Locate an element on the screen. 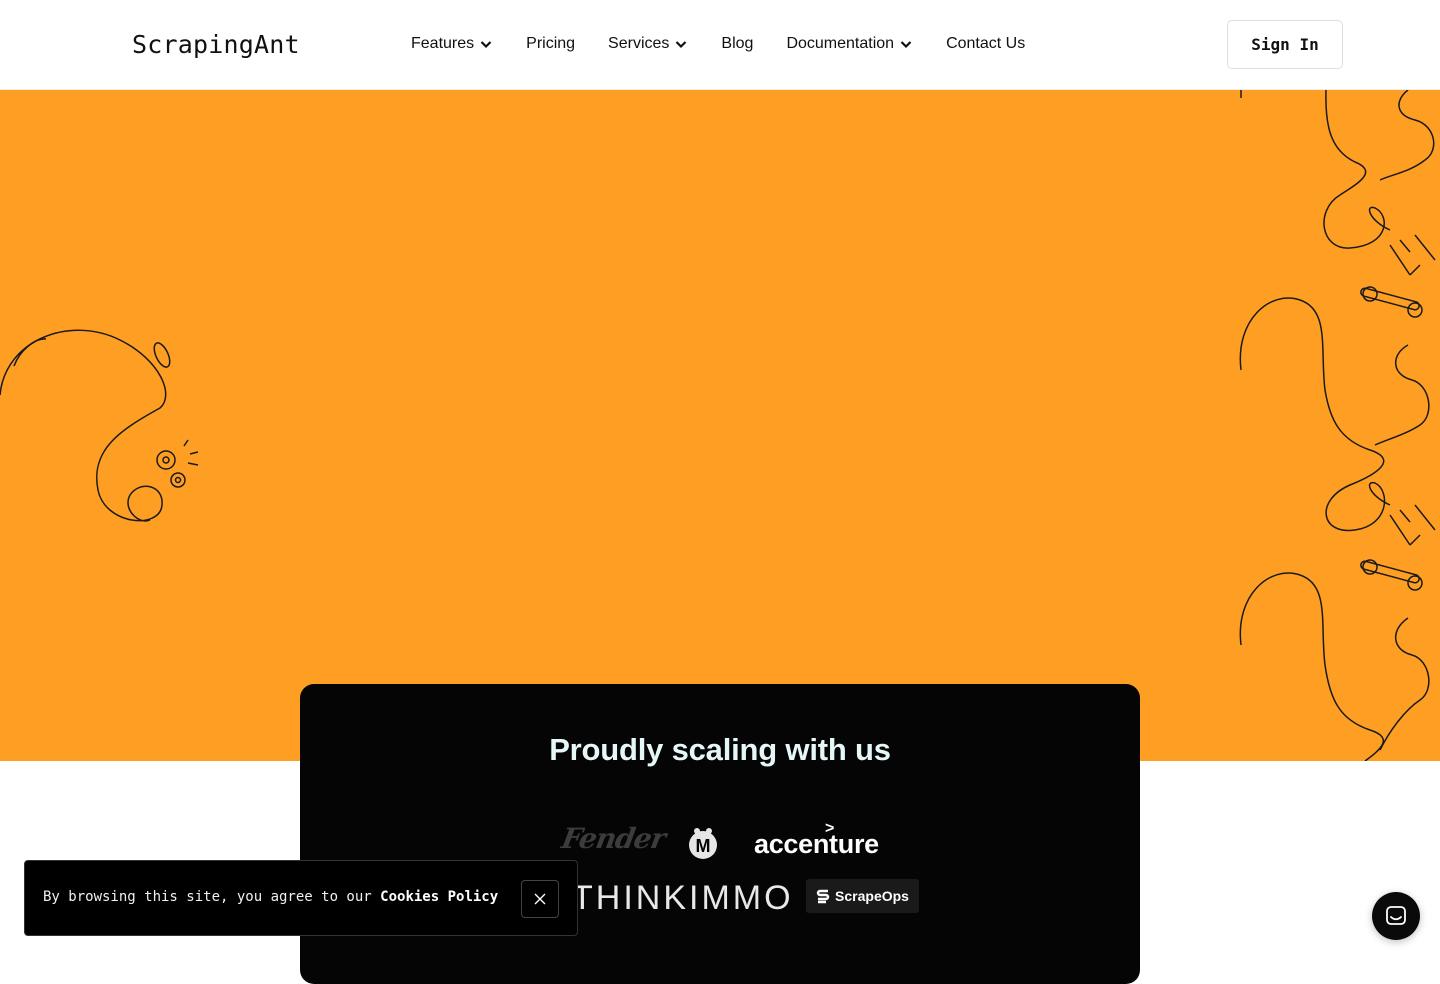 Image resolution: width=1440 pixels, height=984 pixels. thinkimmo-logo: THINKIMMO is located at coordinates (683, 898).